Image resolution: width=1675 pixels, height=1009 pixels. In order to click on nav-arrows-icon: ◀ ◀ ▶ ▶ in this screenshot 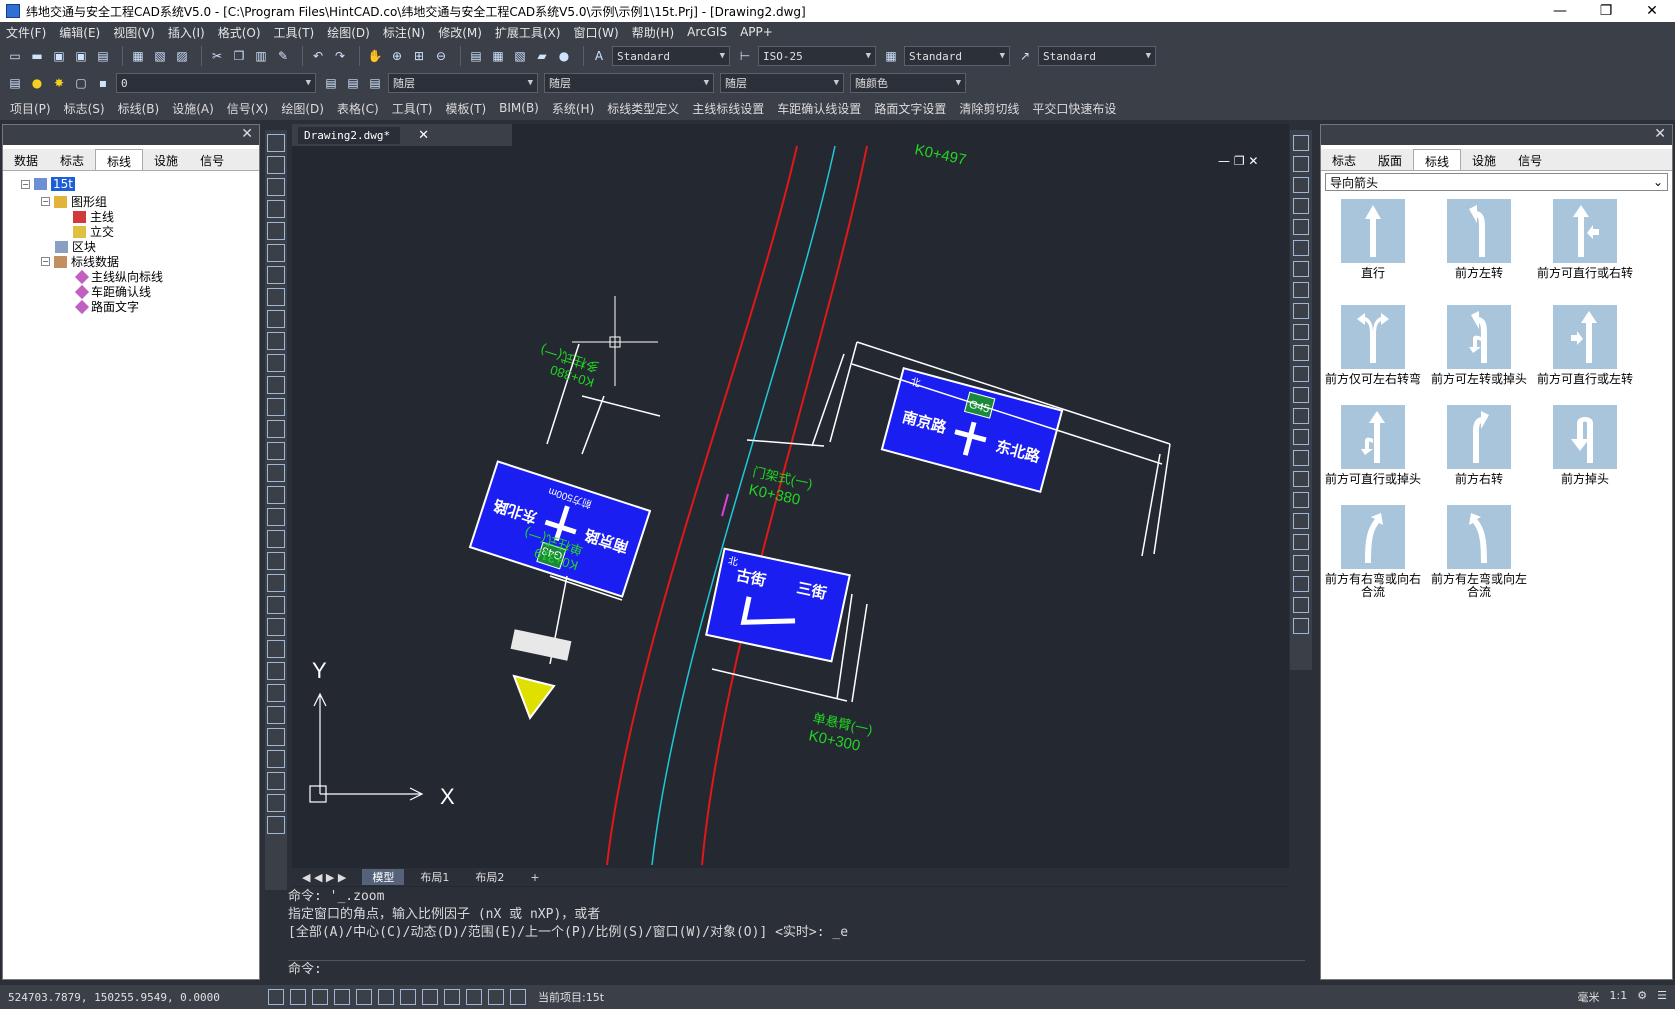, I will do `click(324, 877)`.